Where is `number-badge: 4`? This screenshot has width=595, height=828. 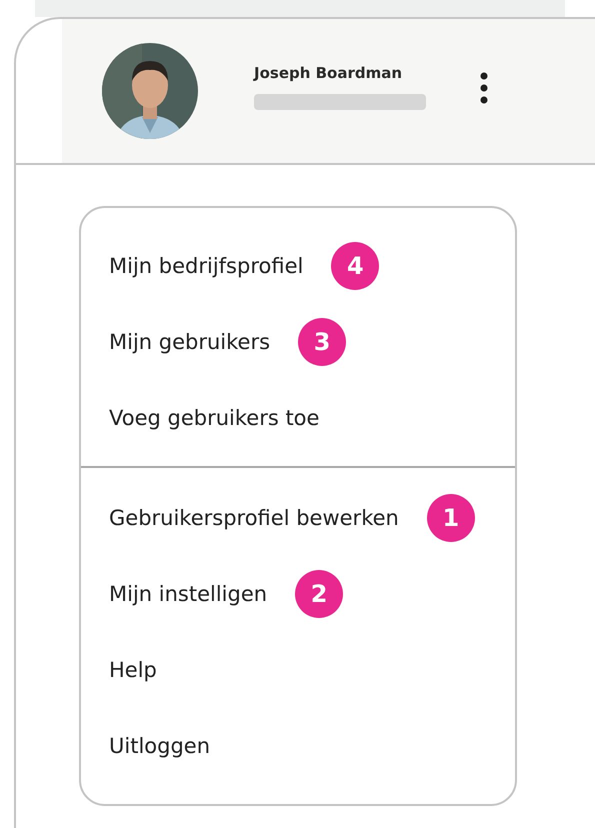 number-badge: 4 is located at coordinates (355, 266).